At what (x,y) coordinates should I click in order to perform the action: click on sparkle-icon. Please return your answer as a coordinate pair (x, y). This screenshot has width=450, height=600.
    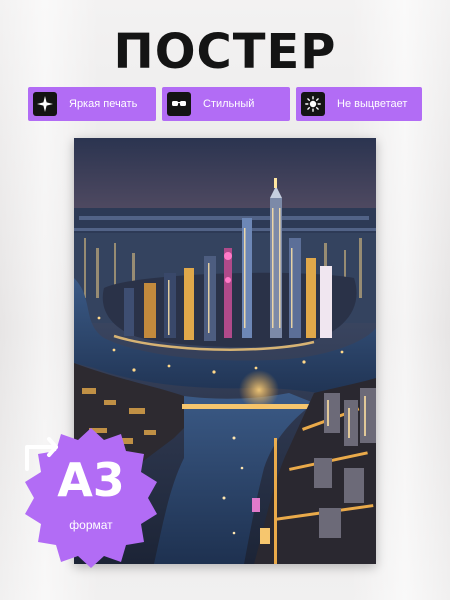
    Looking at the image, I should click on (45, 104).